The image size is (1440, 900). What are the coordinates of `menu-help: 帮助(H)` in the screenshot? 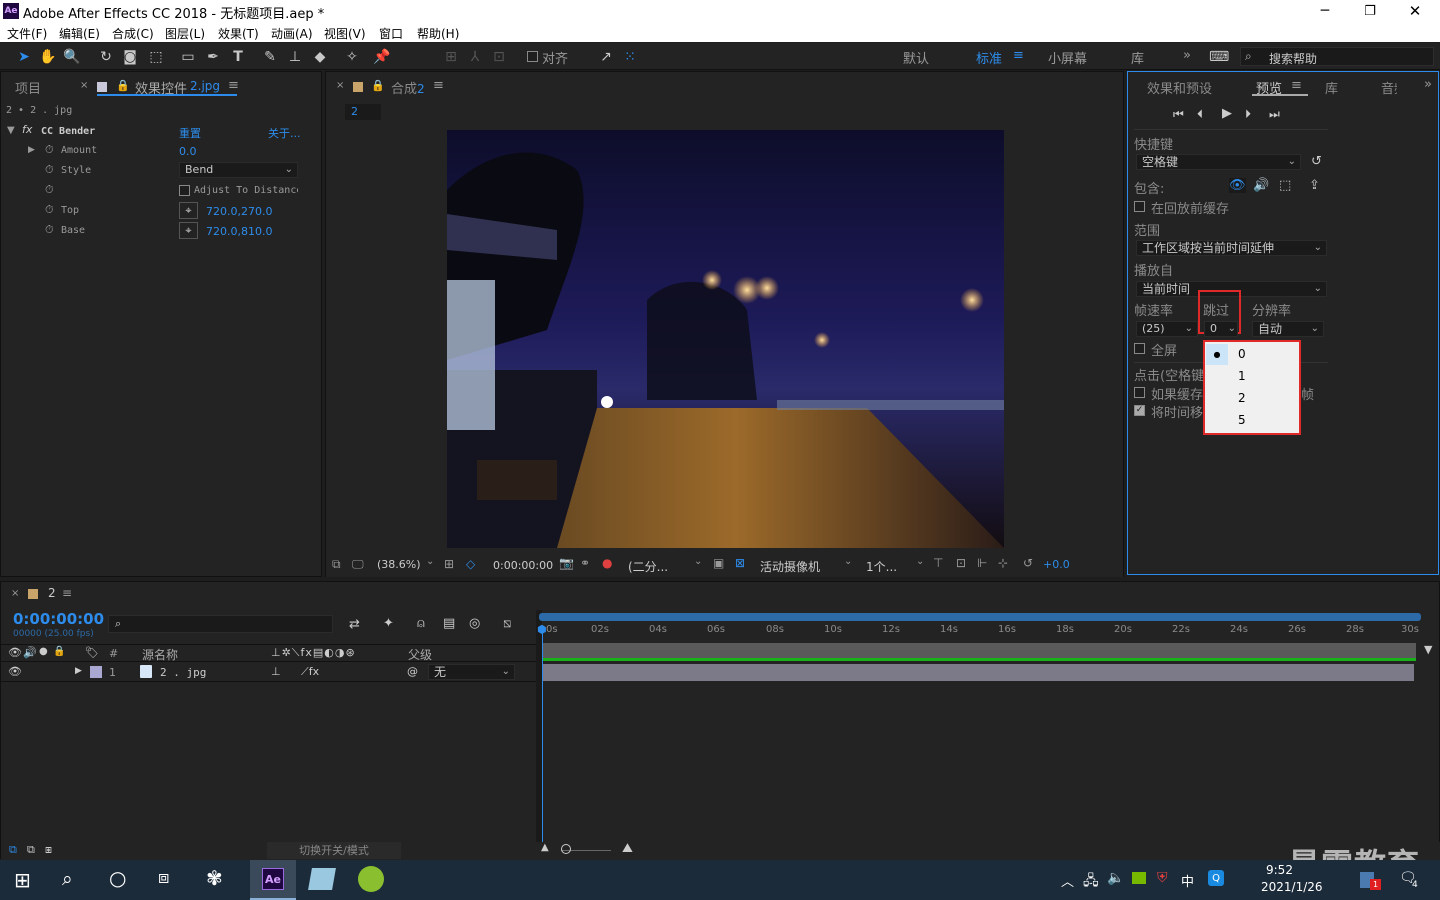 It's located at (438, 33).